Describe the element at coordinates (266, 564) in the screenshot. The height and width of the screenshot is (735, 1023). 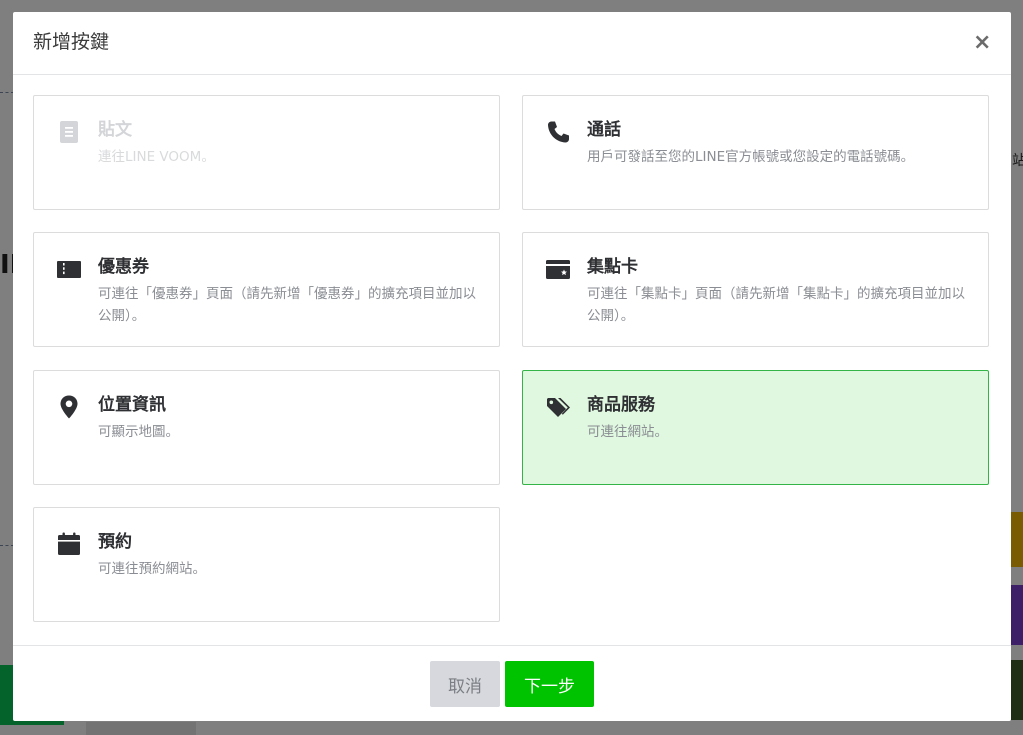
I see `option-card-booking: 預約 可連往預約網站。` at that location.